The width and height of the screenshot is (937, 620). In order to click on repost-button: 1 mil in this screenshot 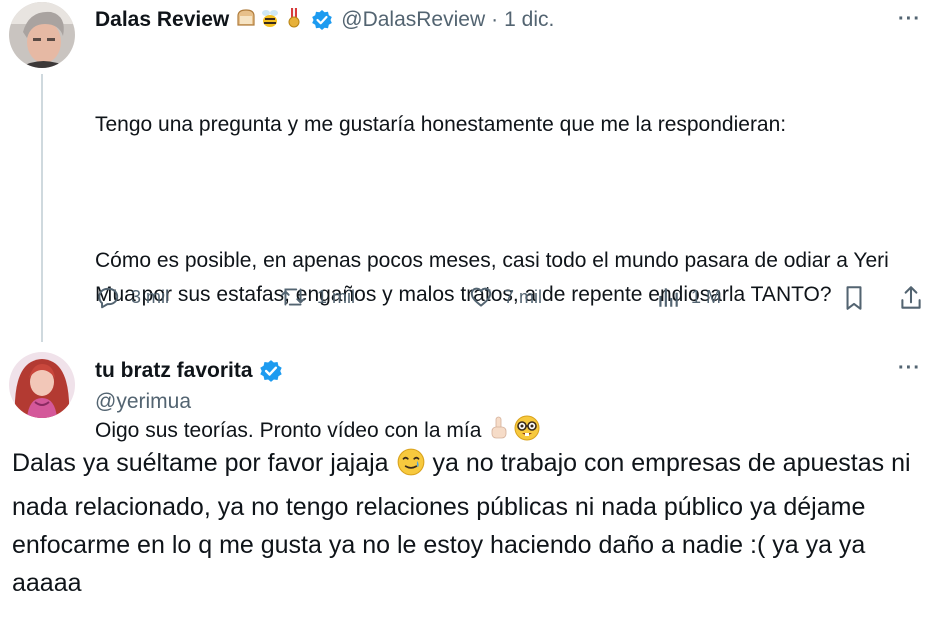, I will do `click(317, 297)`.